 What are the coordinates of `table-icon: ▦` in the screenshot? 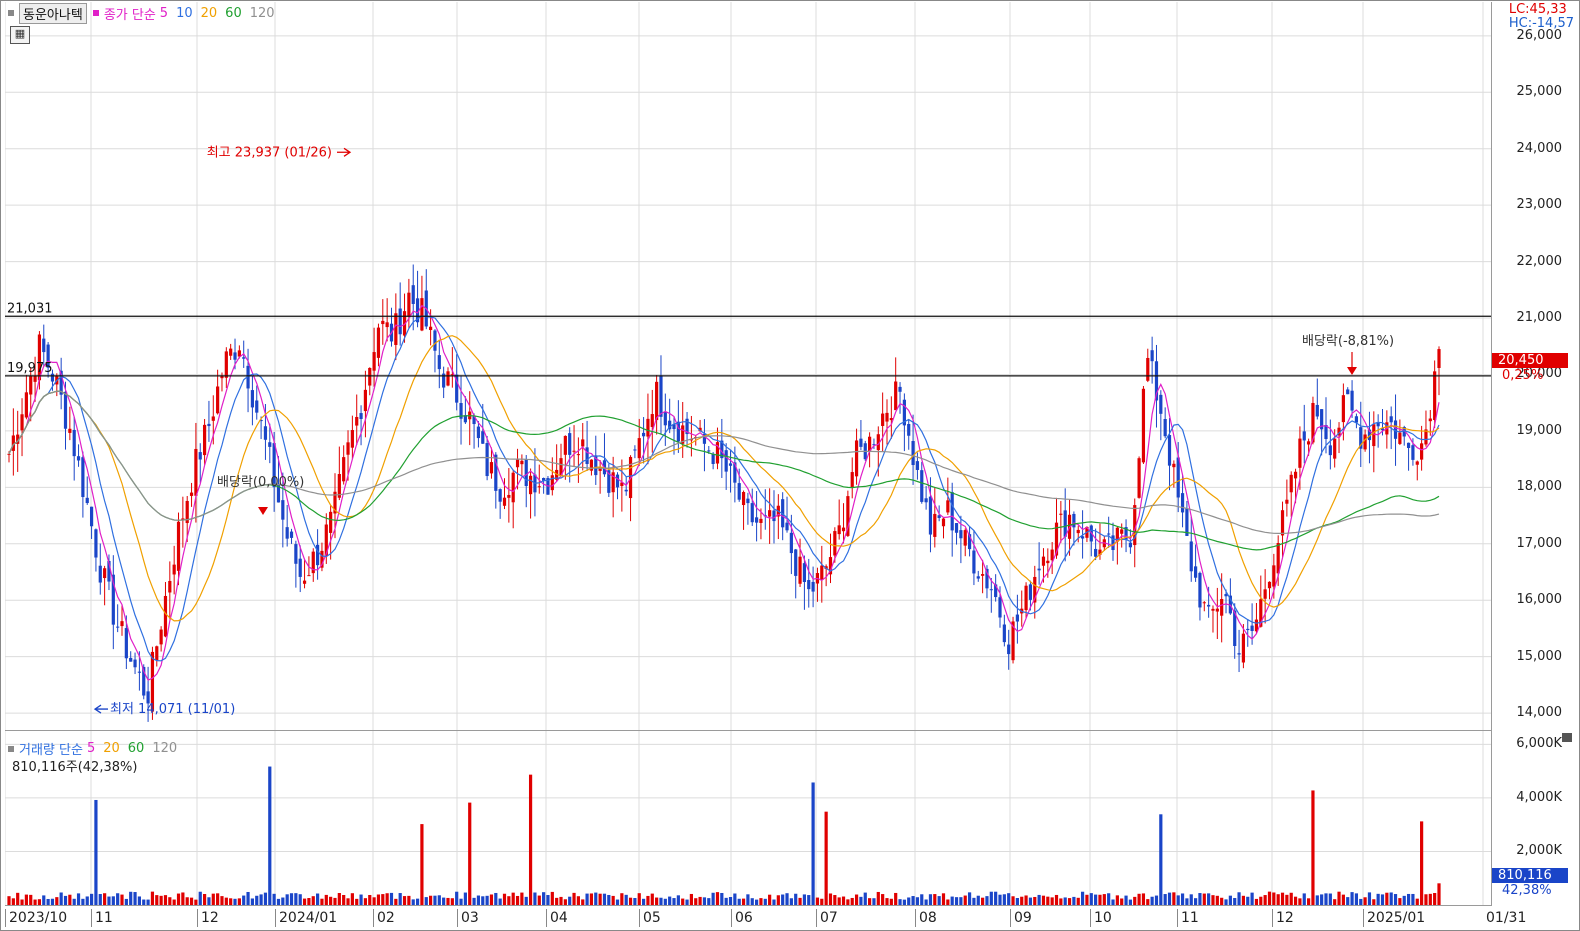 It's located at (20, 35).